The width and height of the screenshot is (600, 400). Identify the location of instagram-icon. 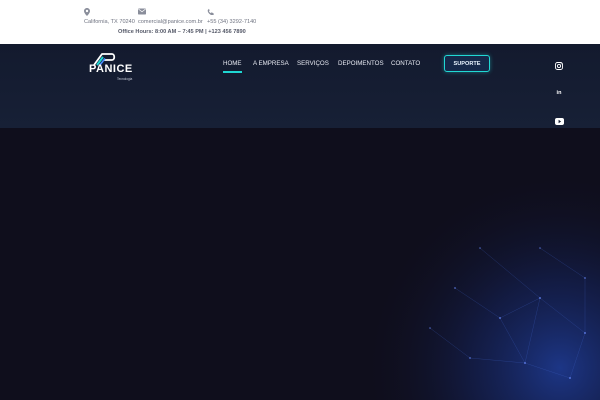
(559, 66).